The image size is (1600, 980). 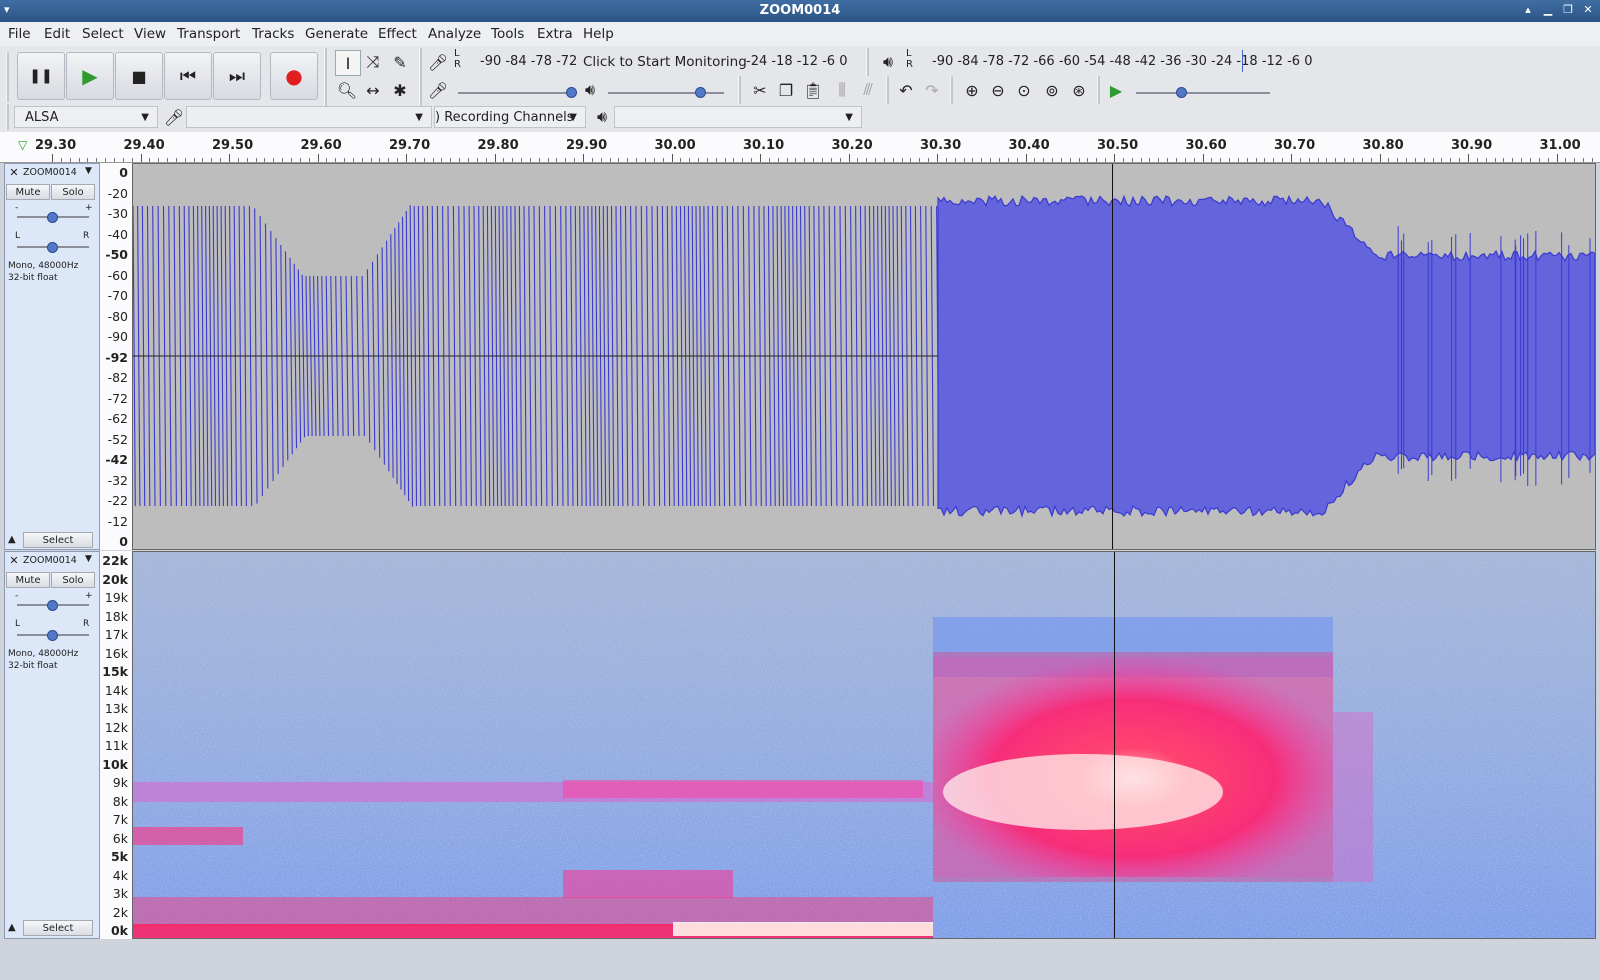 I want to click on play-button: ▶, so click(x=90, y=76).